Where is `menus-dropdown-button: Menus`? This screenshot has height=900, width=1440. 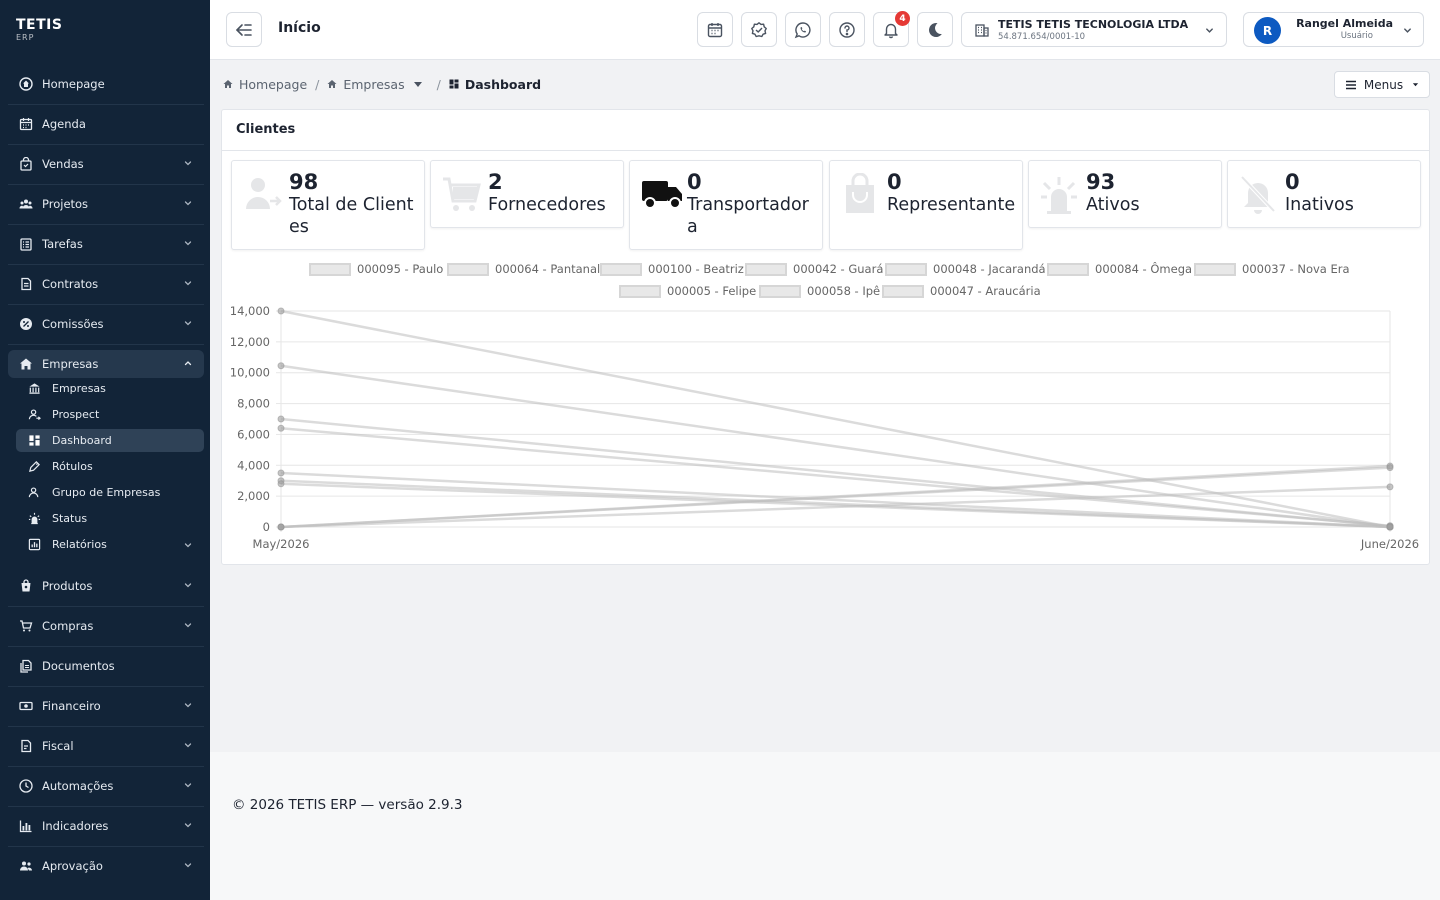
menus-dropdown-button: Menus is located at coordinates (1382, 84).